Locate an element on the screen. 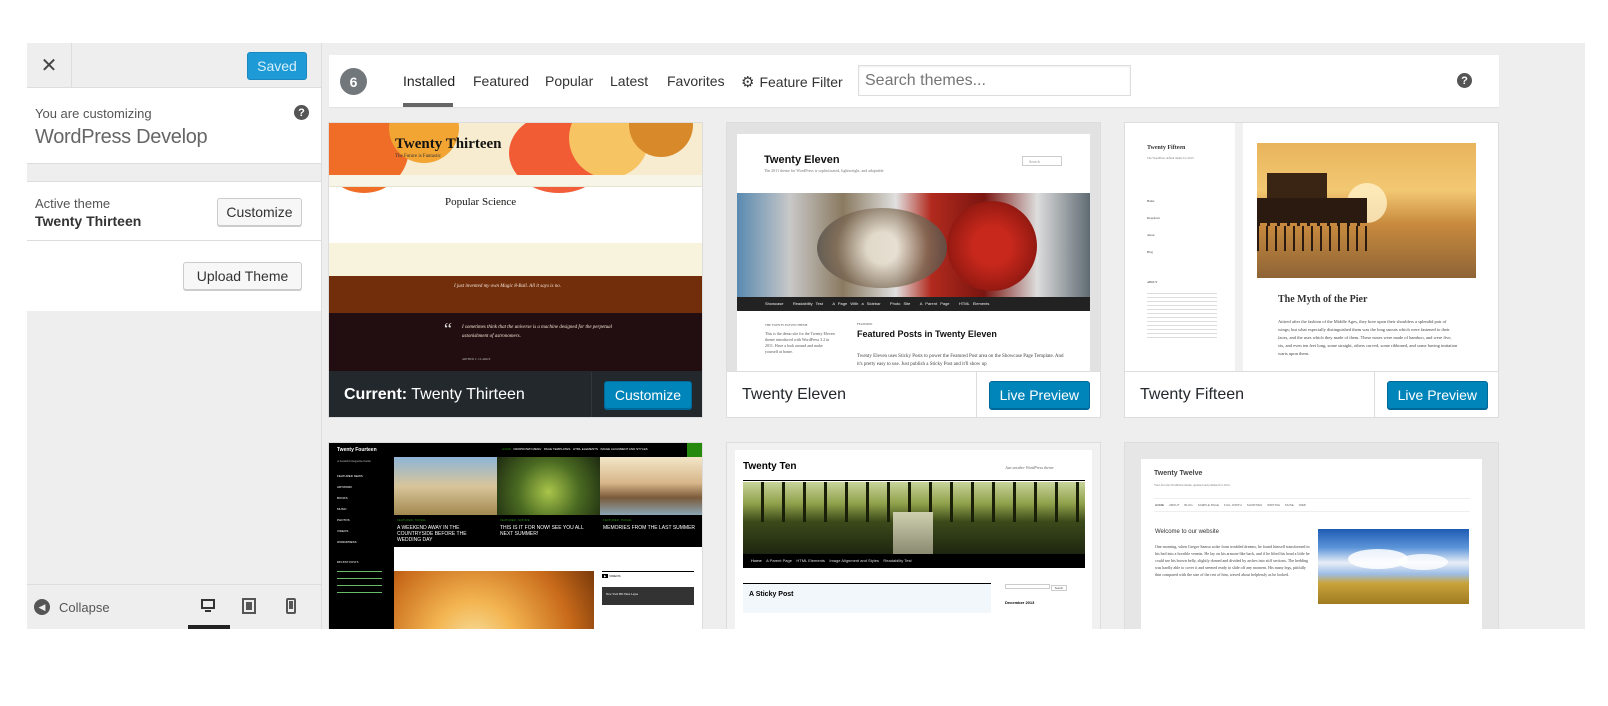  tab-favorites: Favorites is located at coordinates (696, 81).